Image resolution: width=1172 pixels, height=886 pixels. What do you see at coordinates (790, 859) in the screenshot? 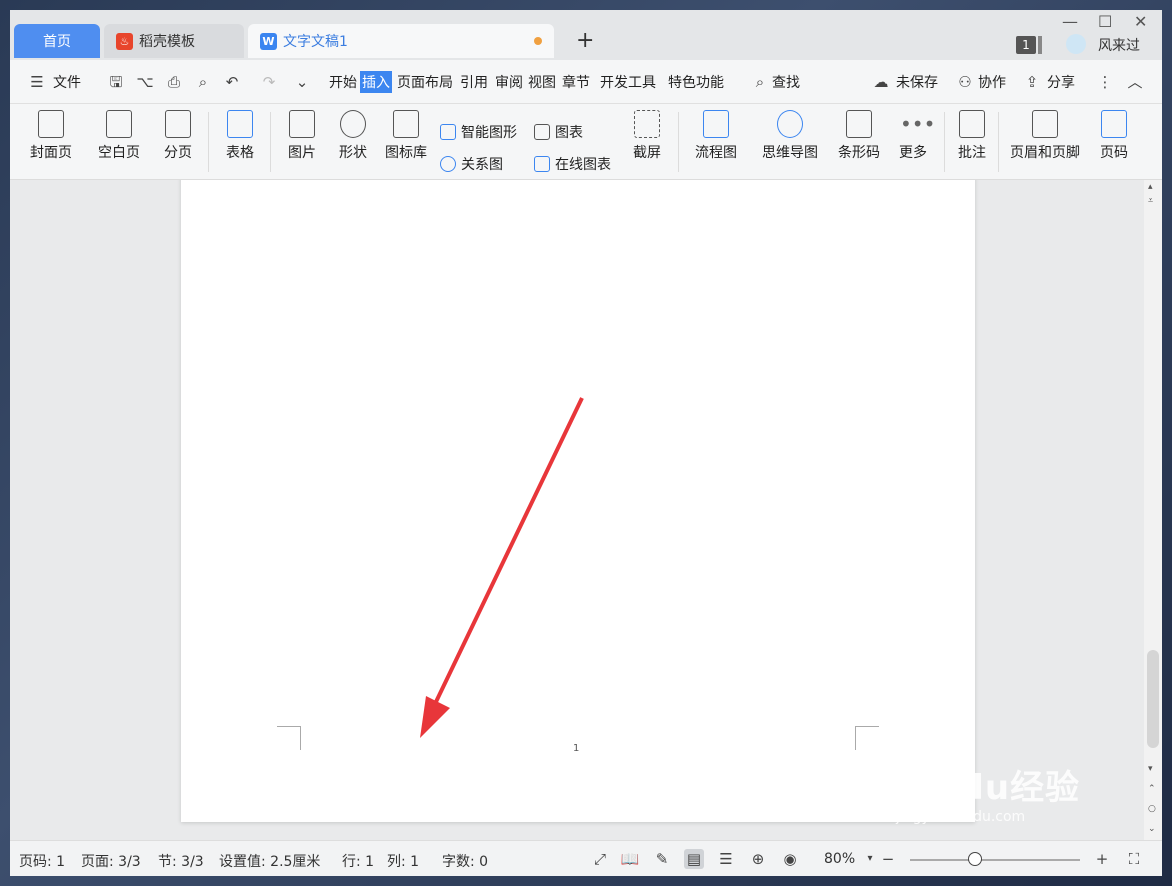
I see `eye-protection-icon: ◉` at bounding box center [790, 859].